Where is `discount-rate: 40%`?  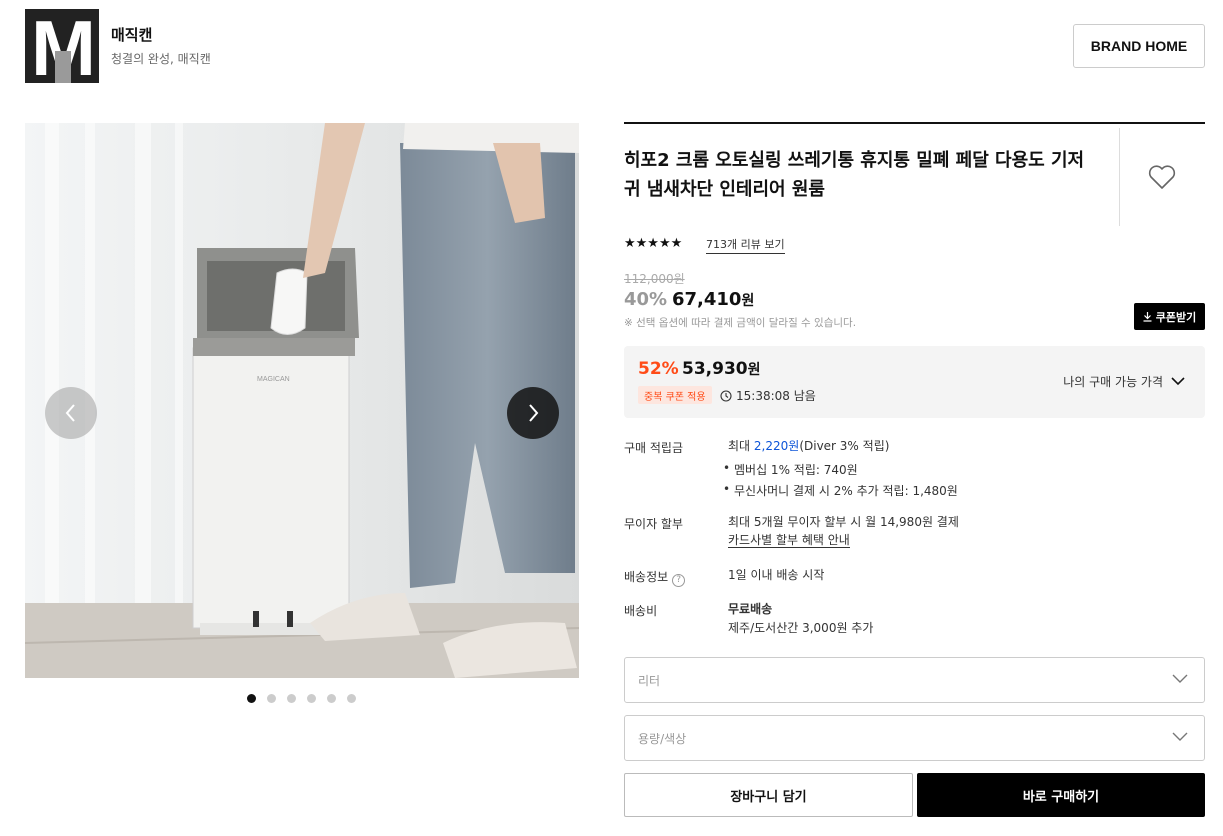 discount-rate: 40% is located at coordinates (646, 299).